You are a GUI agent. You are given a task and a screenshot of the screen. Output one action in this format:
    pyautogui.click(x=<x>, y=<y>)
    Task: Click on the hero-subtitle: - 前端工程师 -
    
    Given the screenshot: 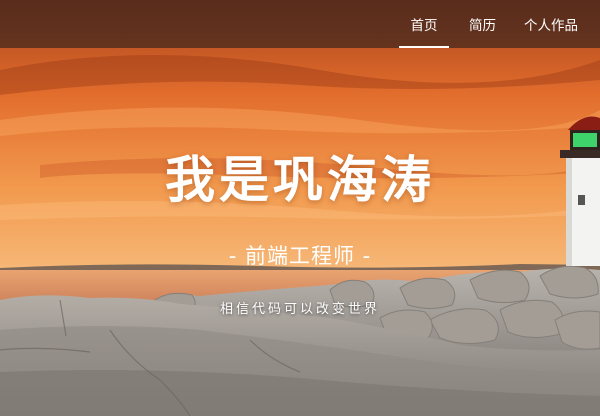 What is the action you would take?
    pyautogui.click(x=300, y=256)
    